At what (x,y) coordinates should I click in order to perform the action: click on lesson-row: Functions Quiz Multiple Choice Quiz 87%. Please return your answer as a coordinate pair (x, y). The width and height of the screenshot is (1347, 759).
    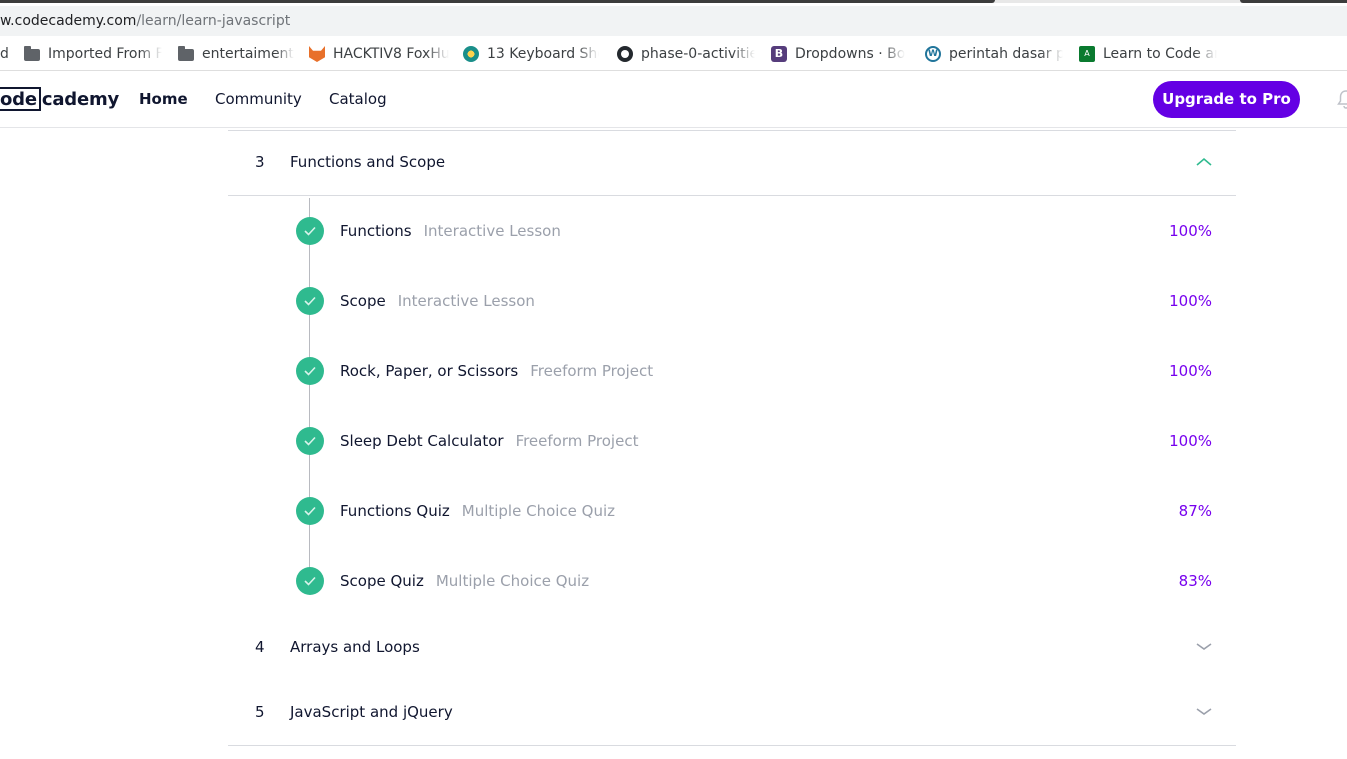
    Looking at the image, I should click on (732, 511).